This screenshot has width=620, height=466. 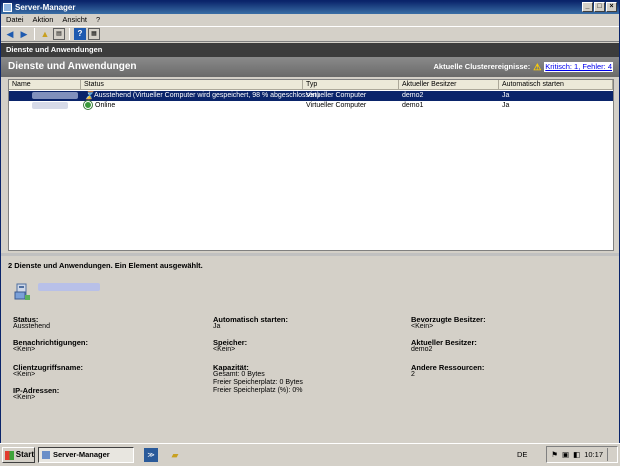 I want to click on minimize-button: _, so click(x=587, y=7).